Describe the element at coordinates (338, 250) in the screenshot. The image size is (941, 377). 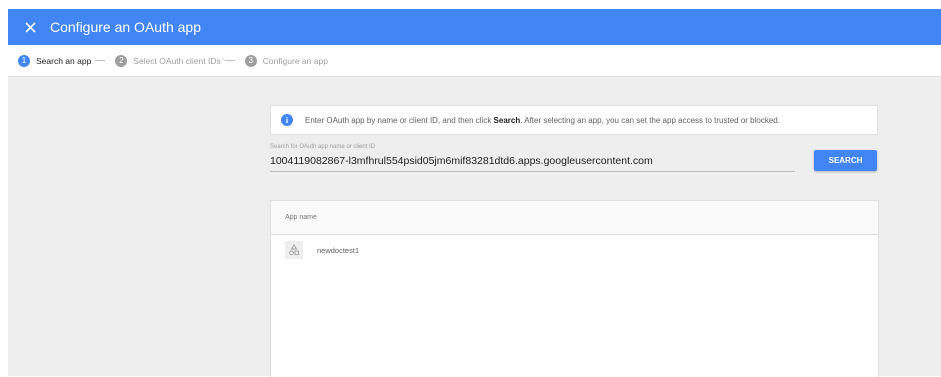
I see `app-name: newdoctest1` at that location.